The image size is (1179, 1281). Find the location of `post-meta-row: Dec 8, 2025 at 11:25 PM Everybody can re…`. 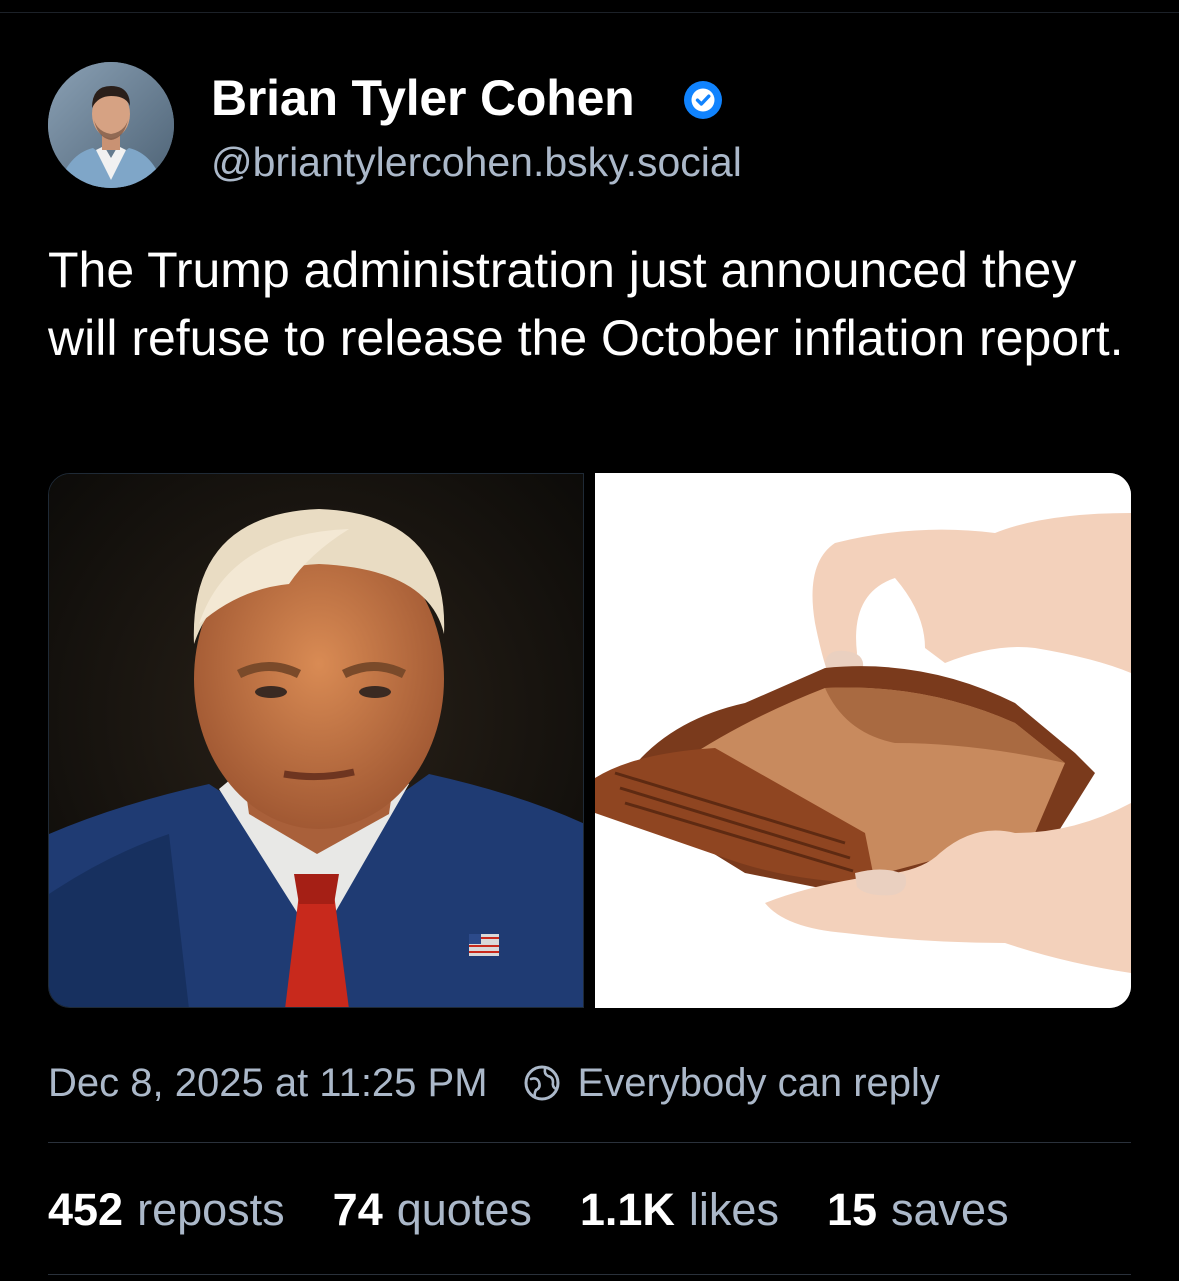

post-meta-row: Dec 8, 2025 at 11:25 PM Everybody can re… is located at coordinates (494, 1083).